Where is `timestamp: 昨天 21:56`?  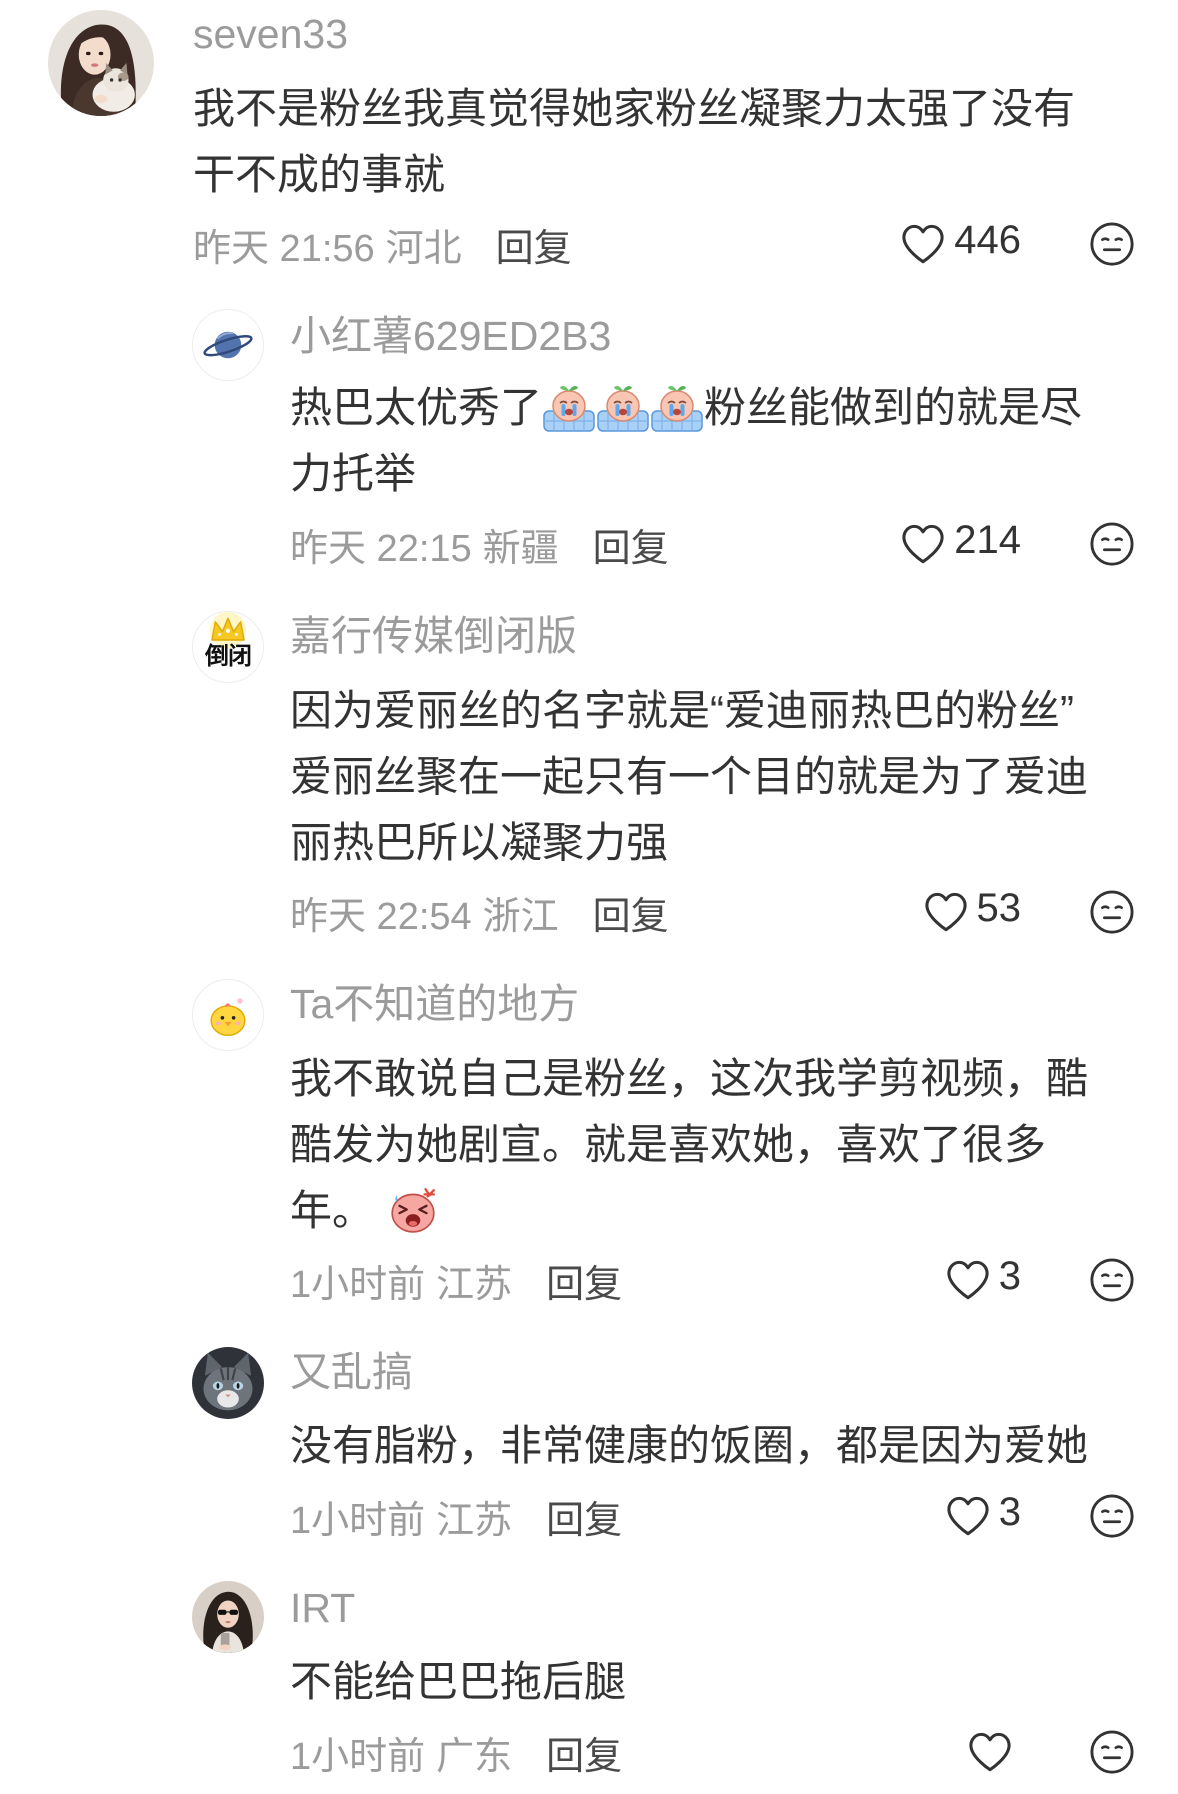 timestamp: 昨天 21:56 is located at coordinates (284, 248).